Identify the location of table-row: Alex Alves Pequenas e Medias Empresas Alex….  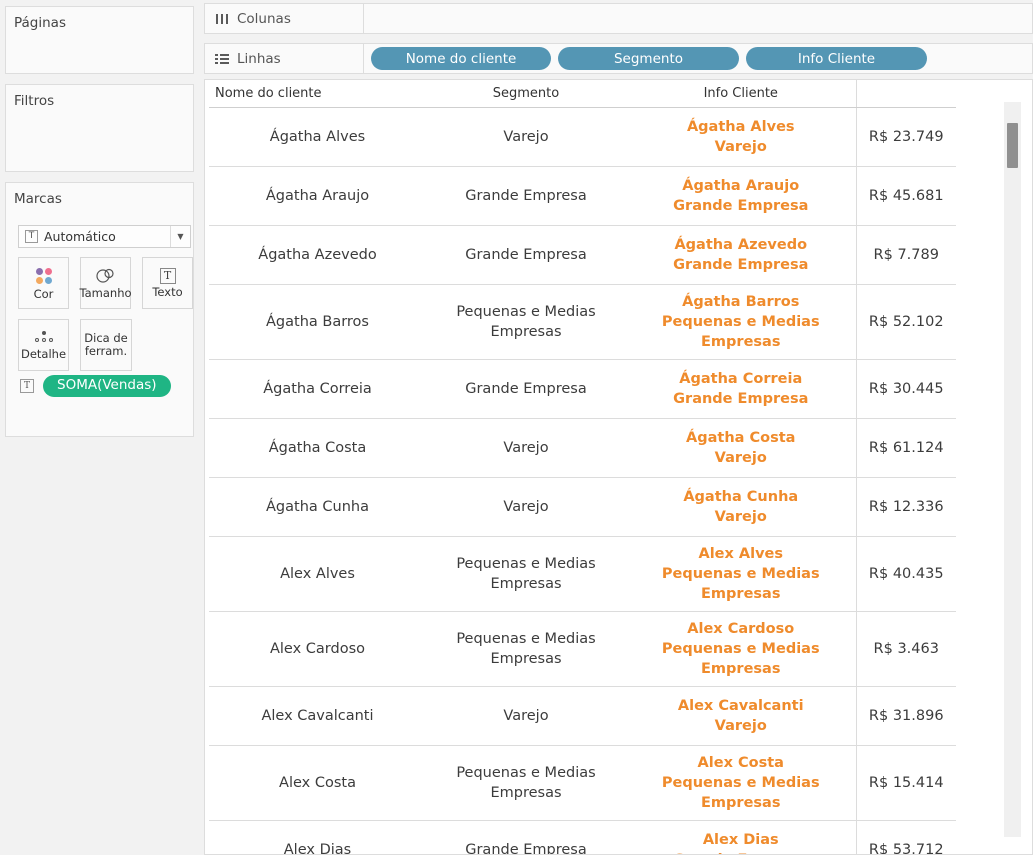
(582, 574).